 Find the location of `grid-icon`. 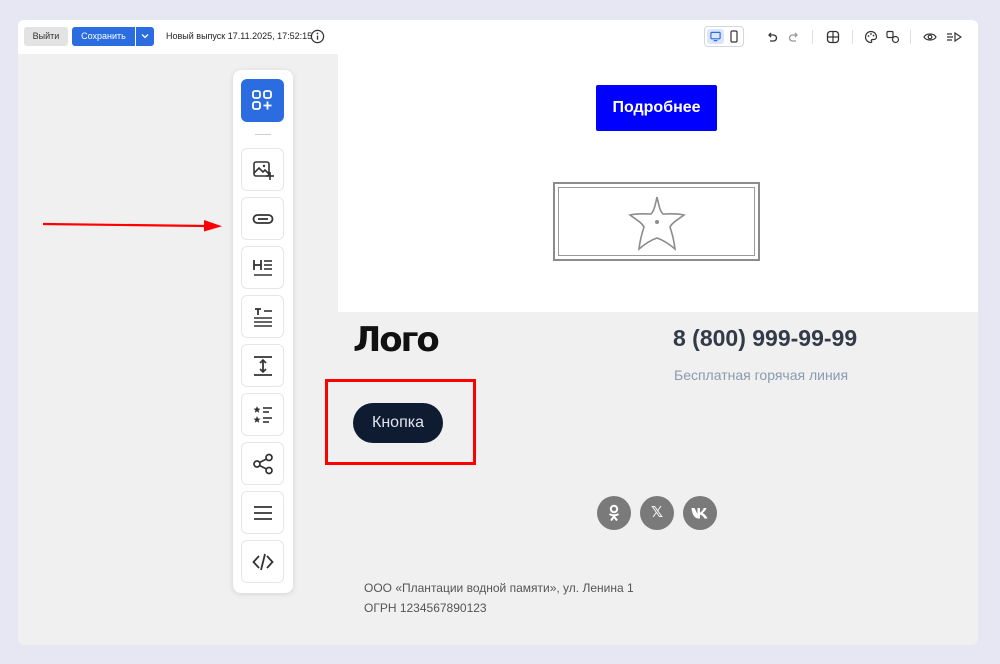

grid-icon is located at coordinates (833, 37).